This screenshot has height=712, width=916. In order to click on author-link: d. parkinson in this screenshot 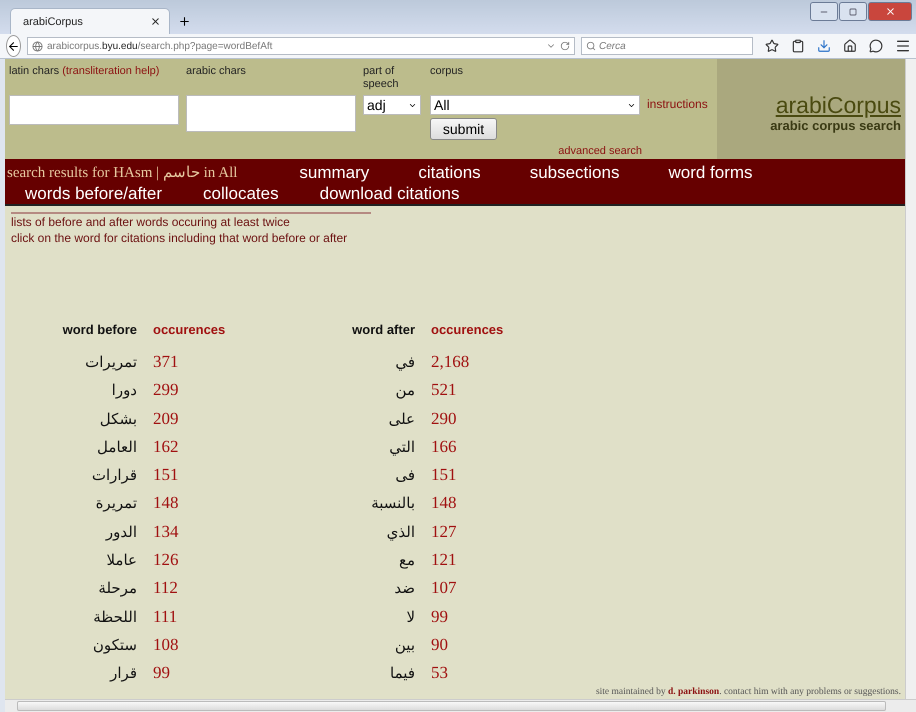, I will do `click(694, 692)`.